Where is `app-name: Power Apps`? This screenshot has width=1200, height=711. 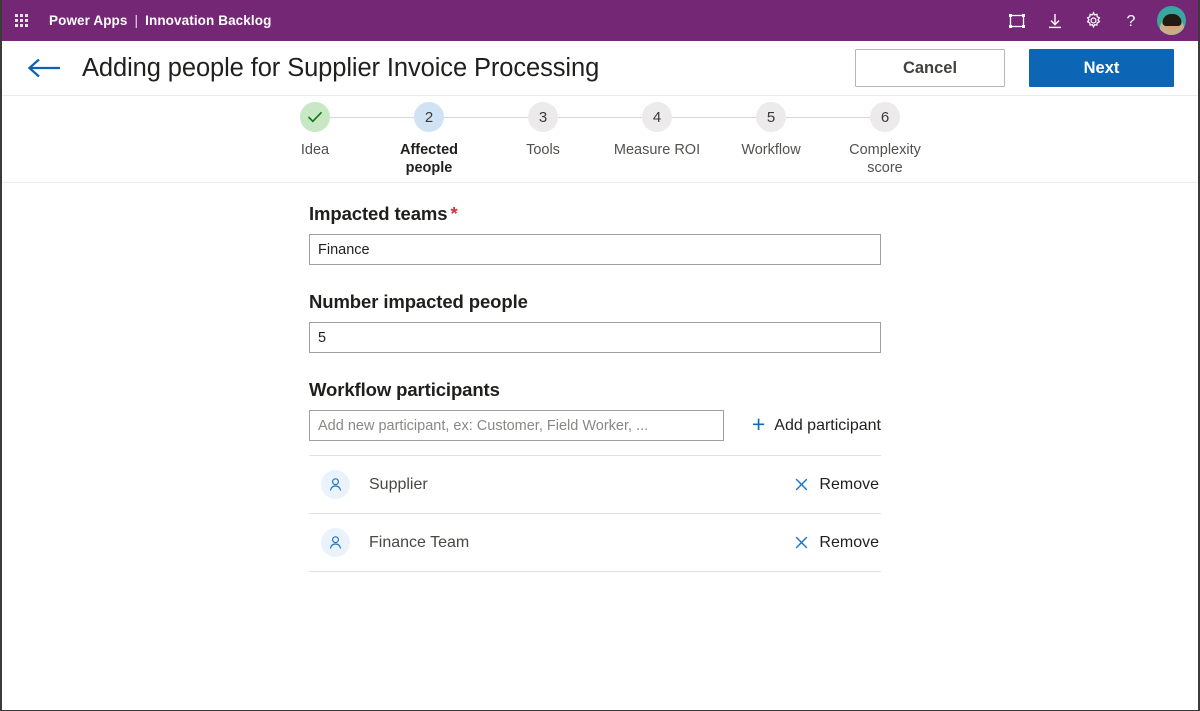 app-name: Power Apps is located at coordinates (88, 20).